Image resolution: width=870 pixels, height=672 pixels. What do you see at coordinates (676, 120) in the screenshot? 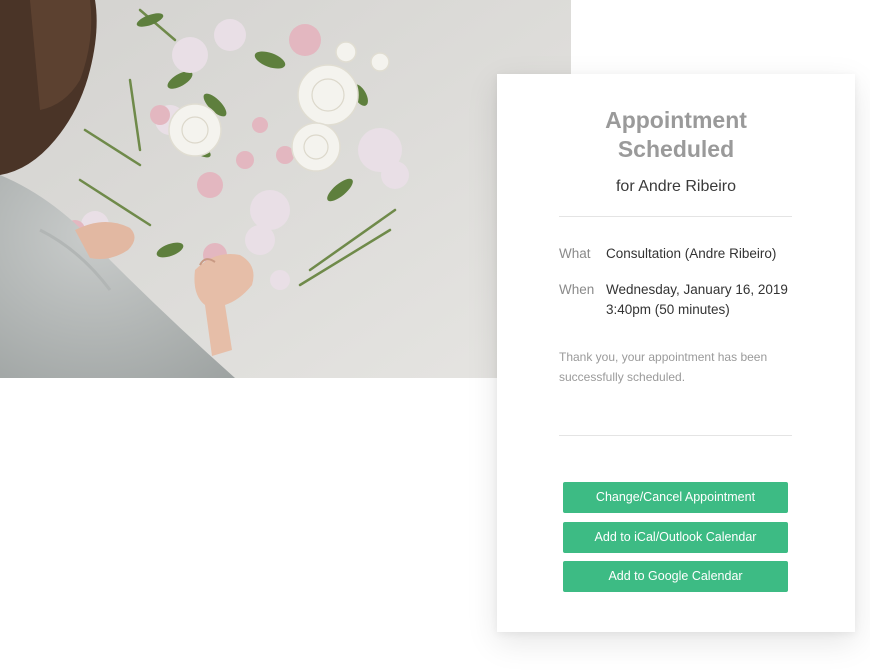
I see `title-line-1: Appointment` at bounding box center [676, 120].